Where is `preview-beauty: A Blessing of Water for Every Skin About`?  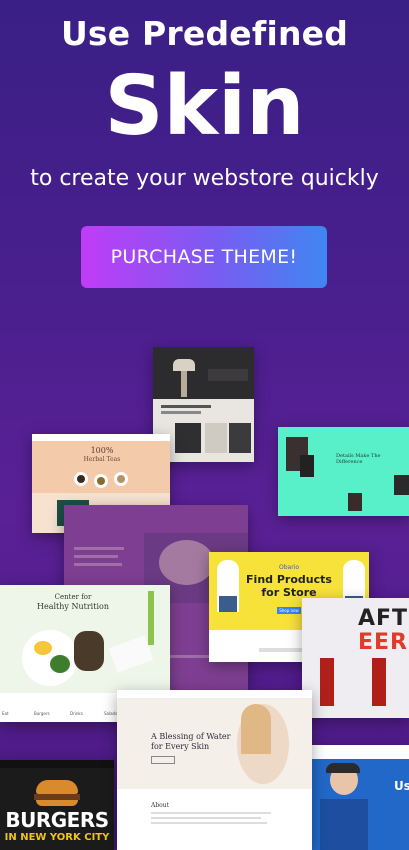 preview-beauty: A Blessing of Water for Every Skin About is located at coordinates (214, 770).